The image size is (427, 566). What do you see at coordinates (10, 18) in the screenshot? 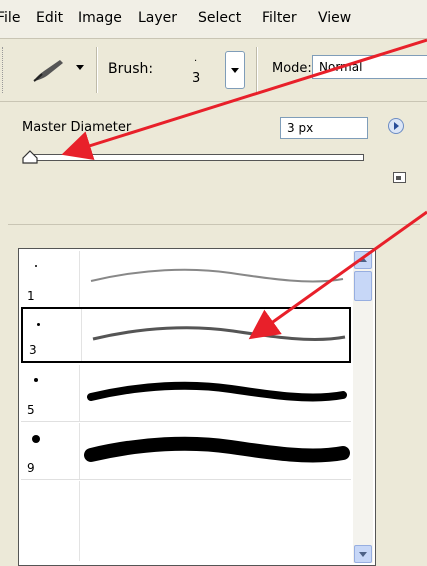
I see `menu-file: File` at bounding box center [10, 18].